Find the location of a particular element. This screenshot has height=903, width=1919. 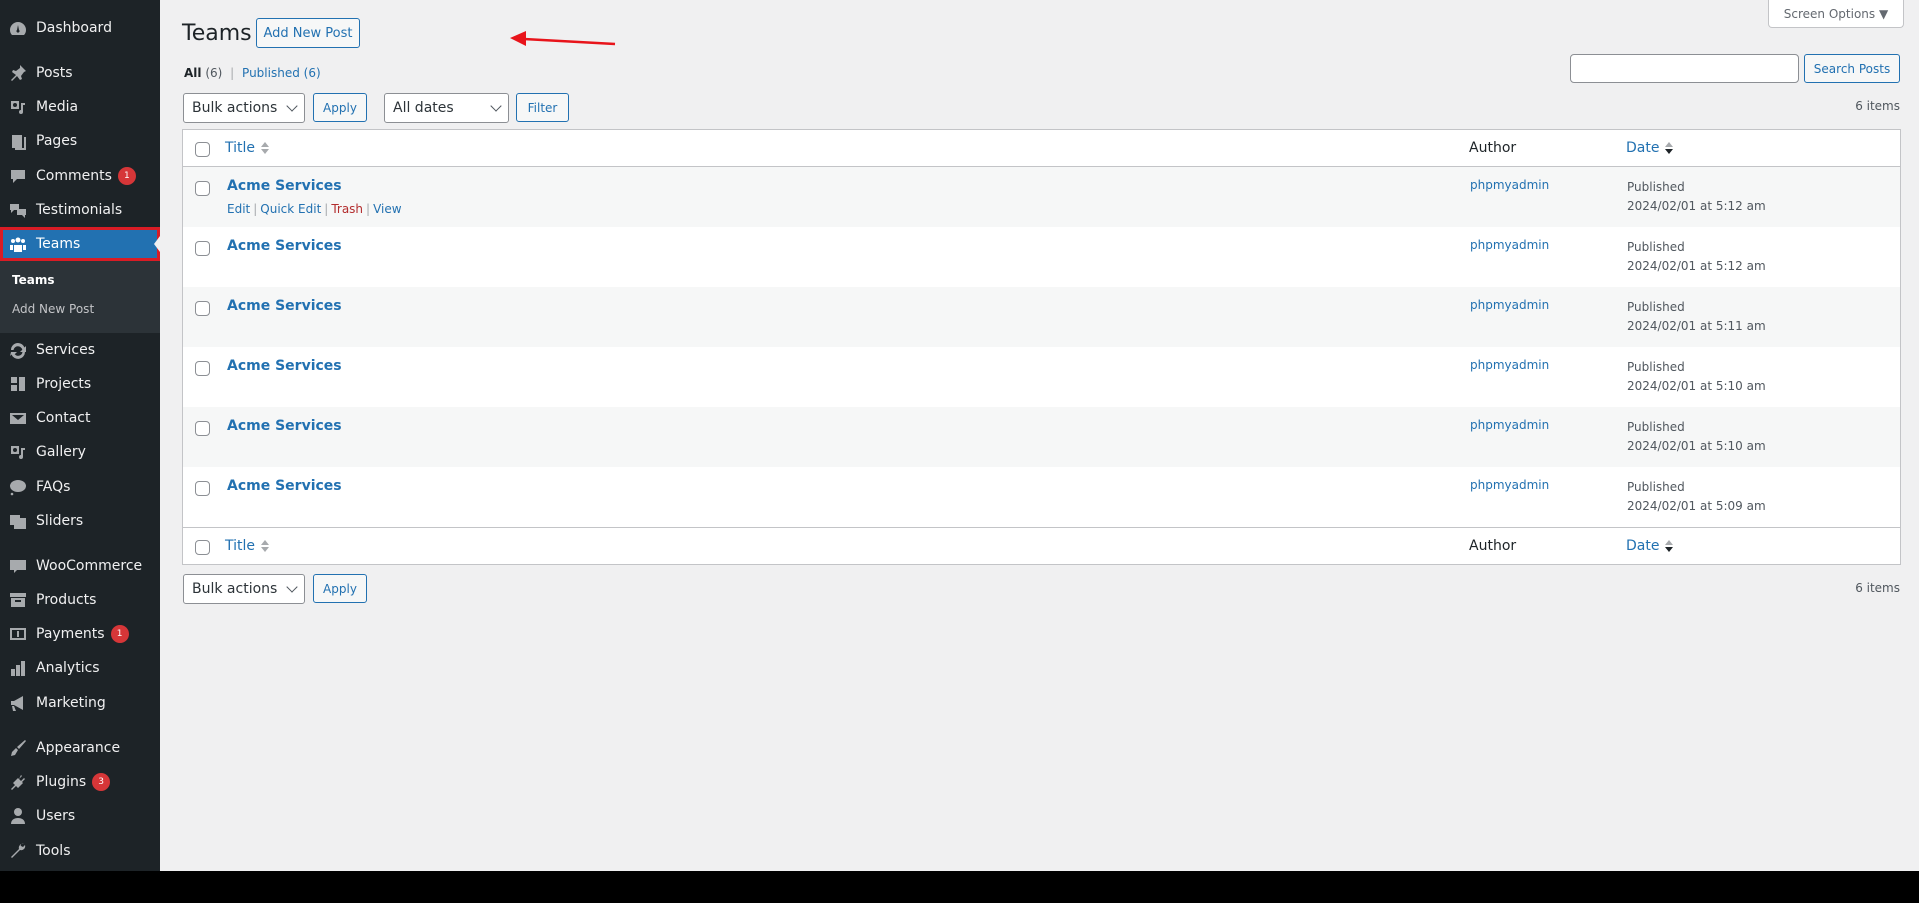

edit-link: Edit is located at coordinates (238, 209).